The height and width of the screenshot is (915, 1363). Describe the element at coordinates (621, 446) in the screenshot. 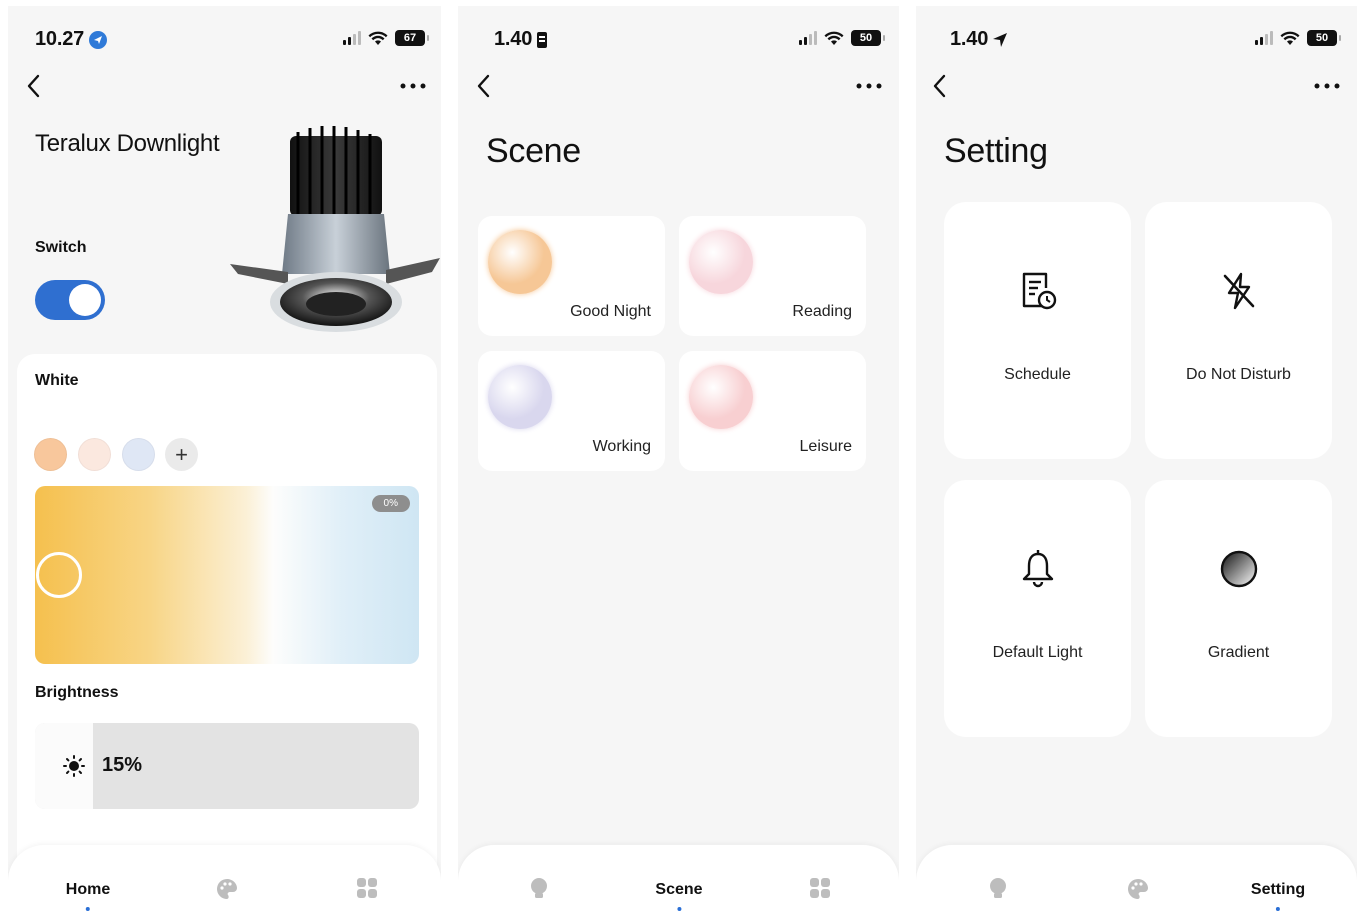

I see `scene-label: Working` at that location.